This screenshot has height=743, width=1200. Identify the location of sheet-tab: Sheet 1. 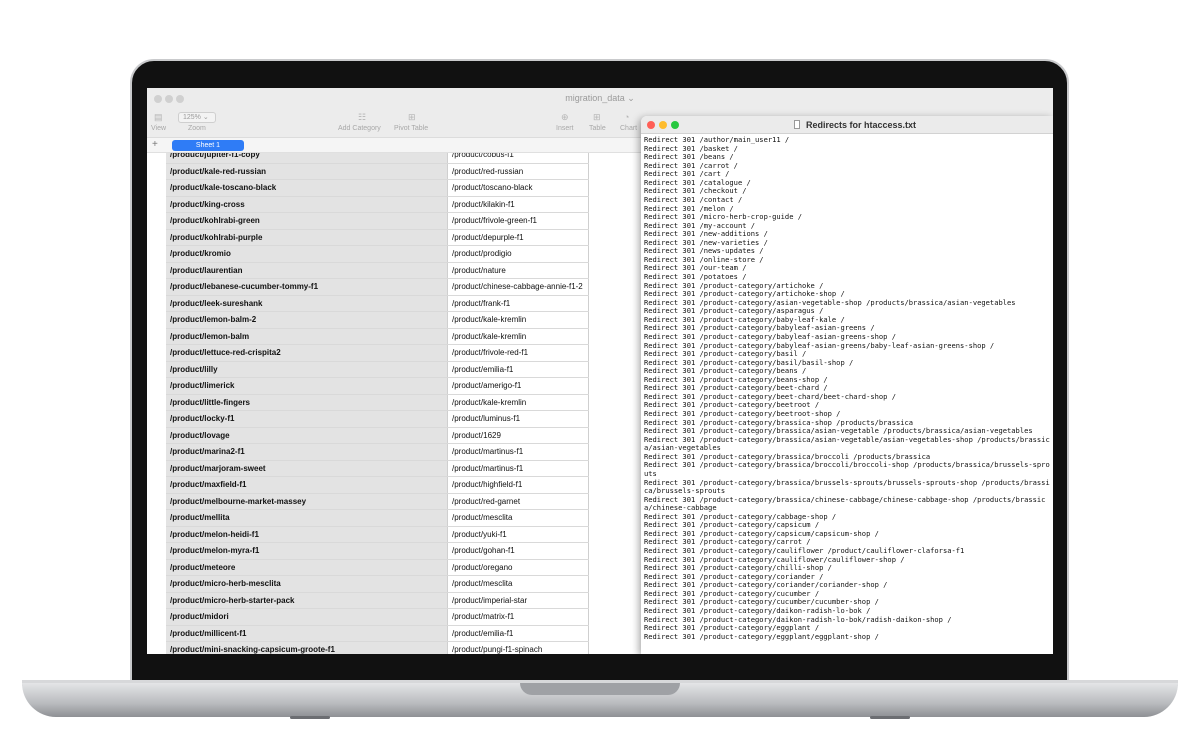
(208, 145).